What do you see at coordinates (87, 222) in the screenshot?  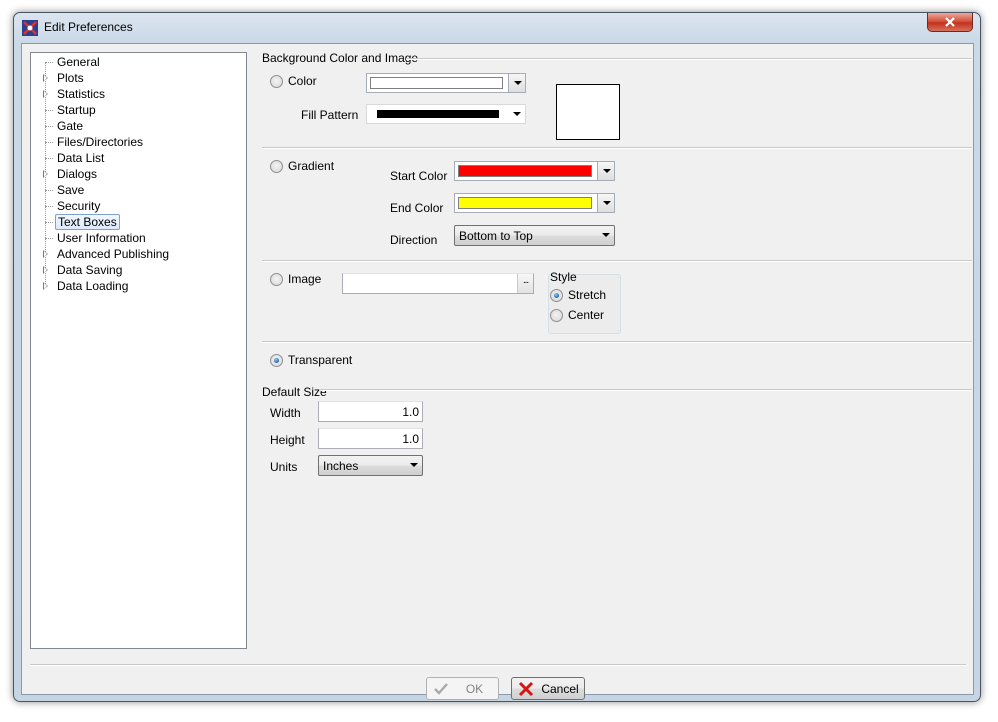 I see `tree-item-label: Text Boxes` at bounding box center [87, 222].